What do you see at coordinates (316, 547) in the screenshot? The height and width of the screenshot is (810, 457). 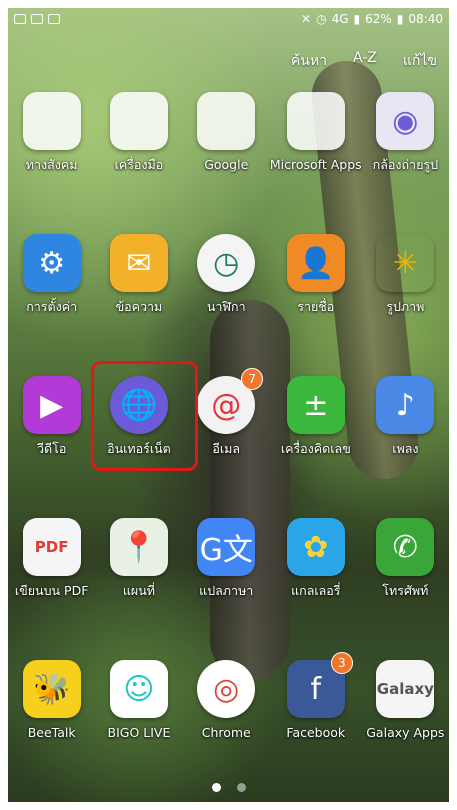 I see `icon-glyph: ✿` at bounding box center [316, 547].